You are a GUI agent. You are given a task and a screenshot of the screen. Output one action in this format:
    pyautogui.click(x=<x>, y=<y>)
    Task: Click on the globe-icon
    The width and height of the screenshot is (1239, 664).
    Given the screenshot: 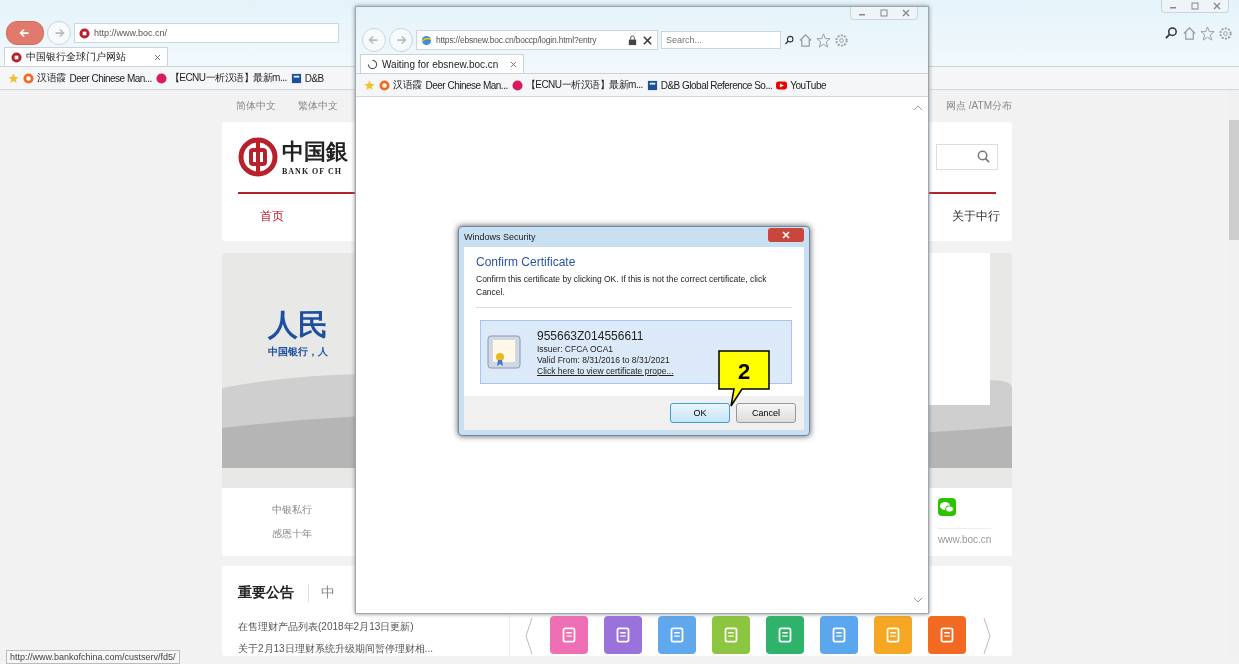 What is the action you would take?
    pyautogui.click(x=426, y=40)
    